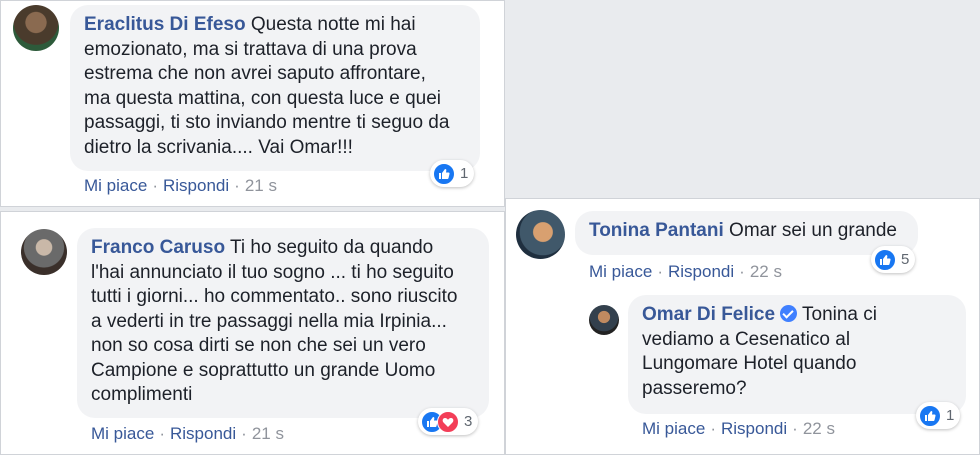 The width and height of the screenshot is (980, 455). I want to click on comment-text: Omar sei un grande, so click(813, 230).